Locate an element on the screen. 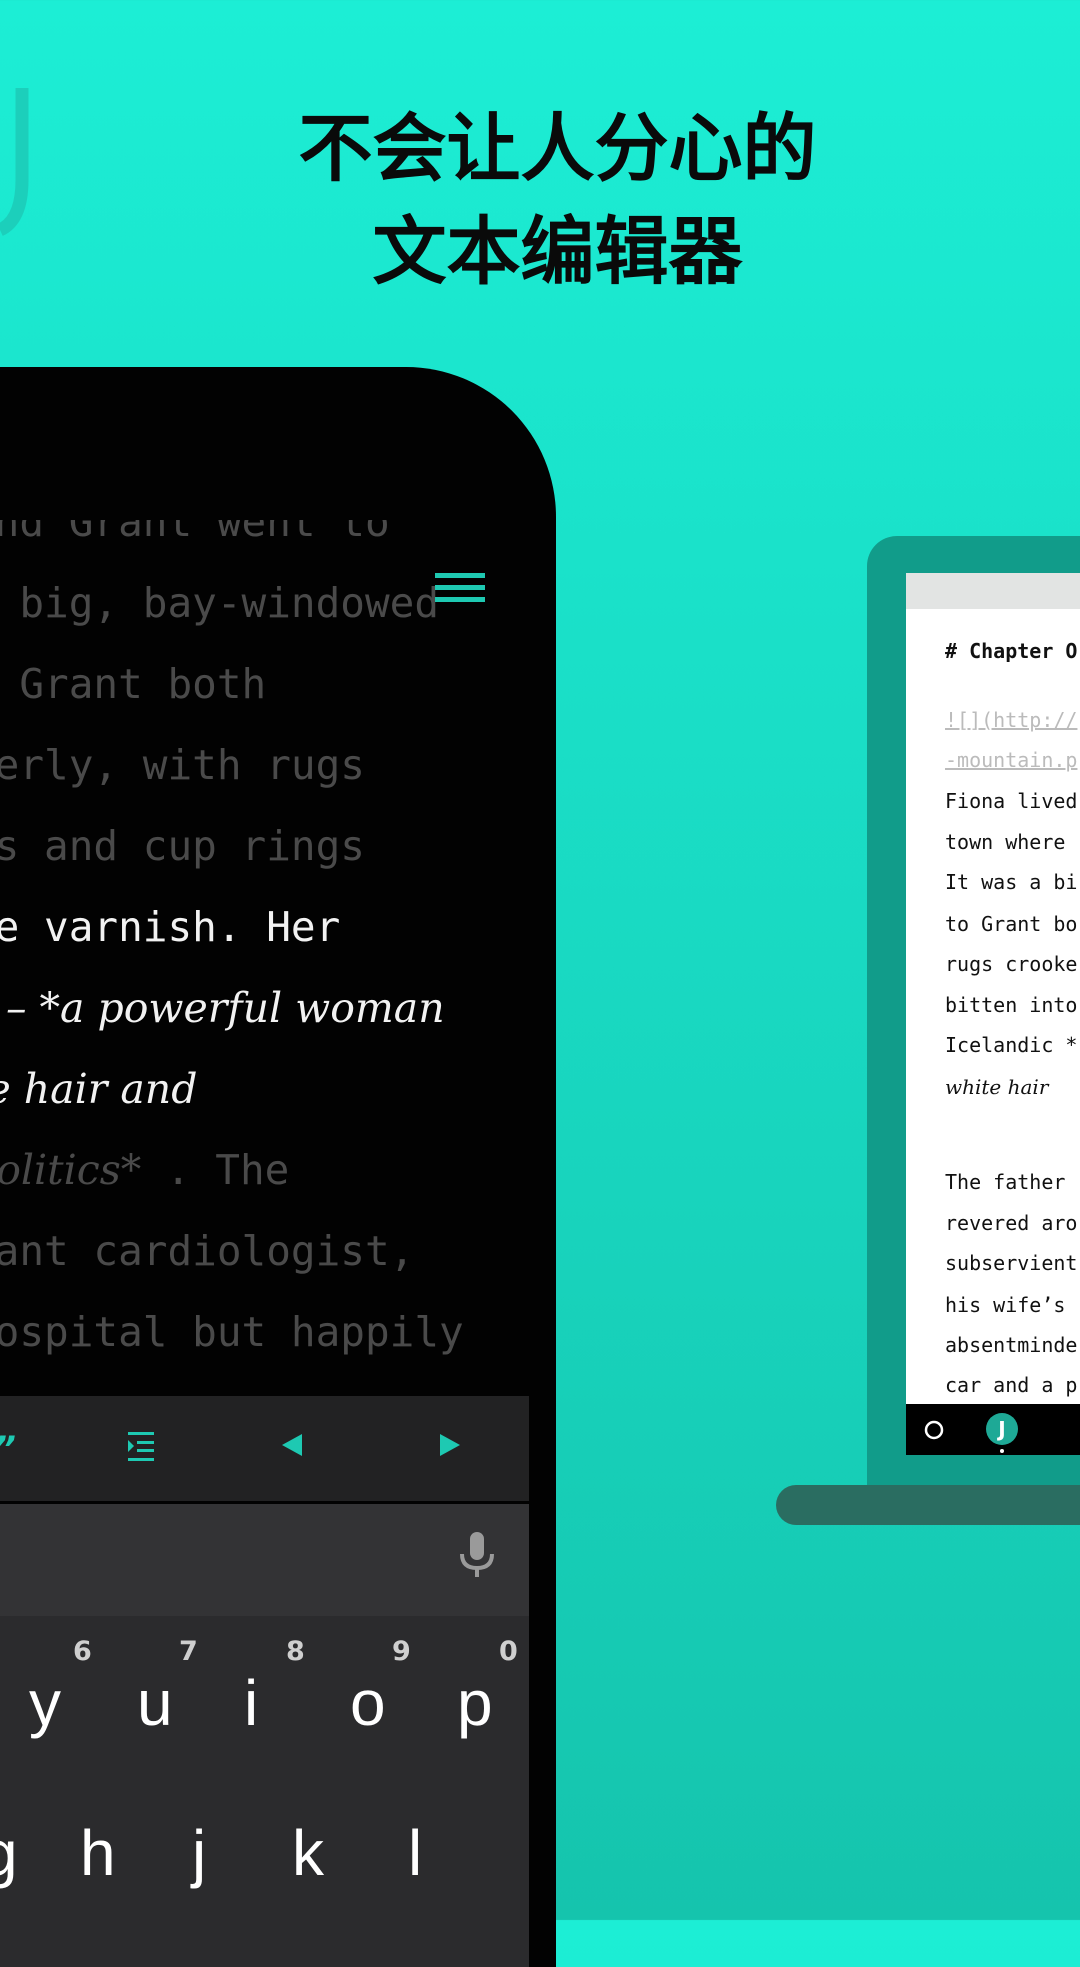 The height and width of the screenshot is (1967, 1080). editor-line-text: rant cardiologist, is located at coordinates (207, 1251).